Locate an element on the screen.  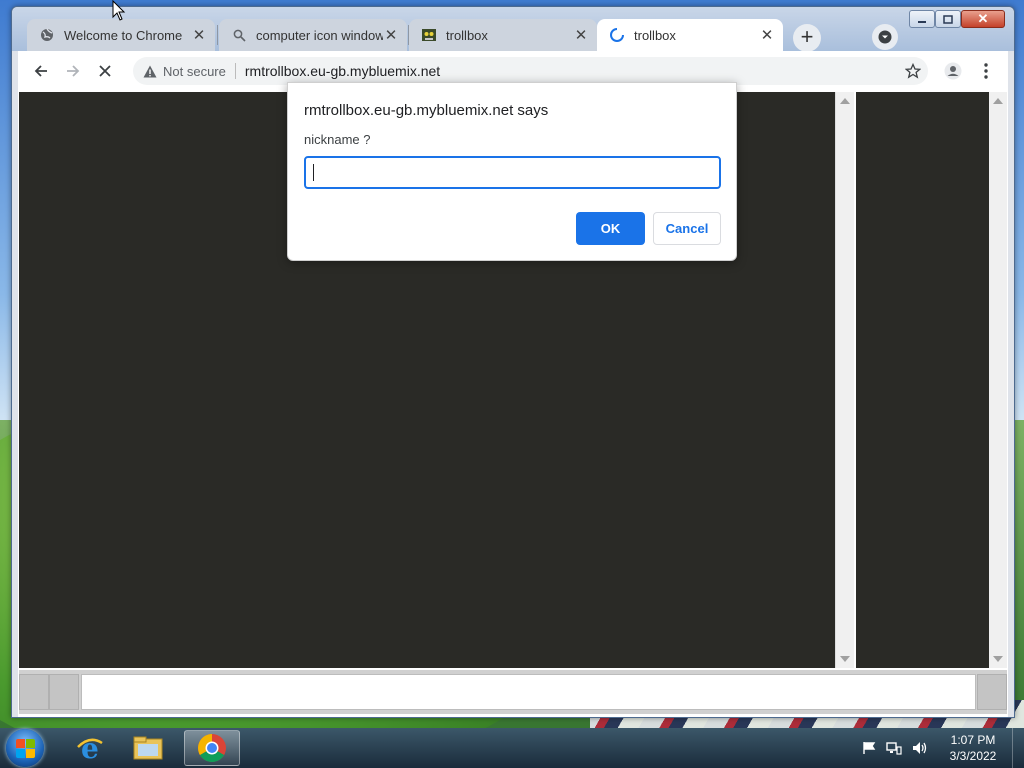
bar-send-button is located at coordinates (992, 692).